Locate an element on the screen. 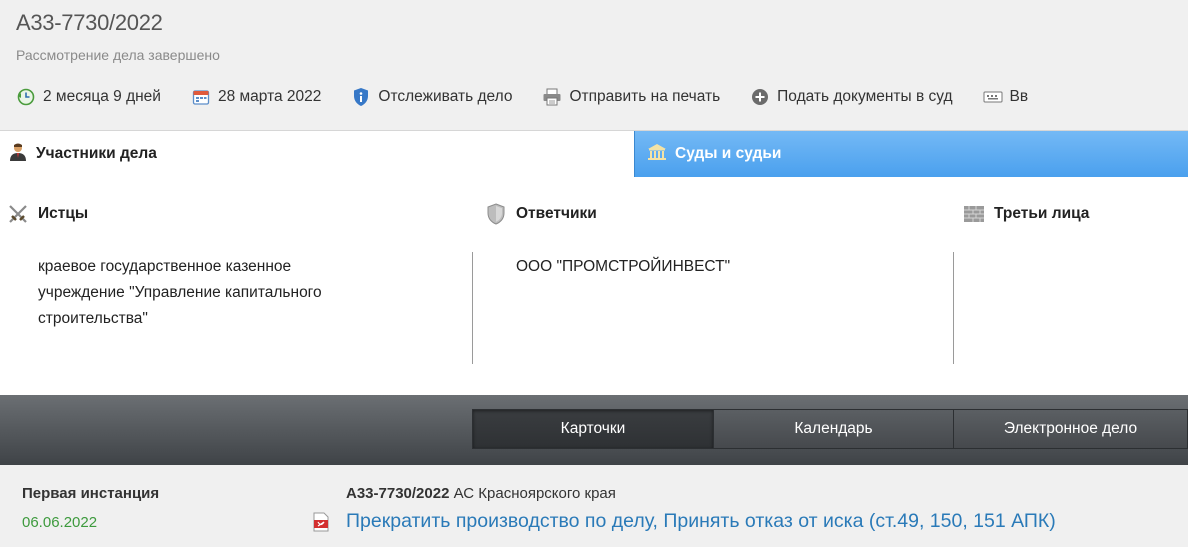 This screenshot has width=1188, height=547. calendar-icon is located at coordinates (201, 97).